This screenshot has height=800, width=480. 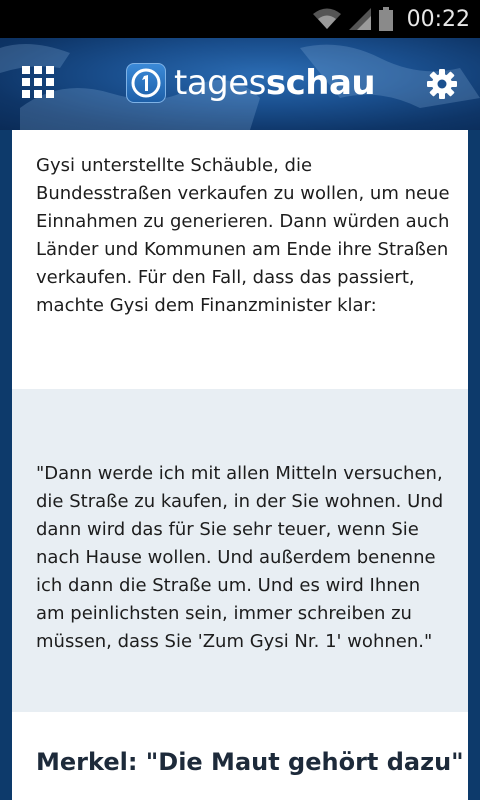 What do you see at coordinates (240, 19) in the screenshot?
I see `status-bar: 00:22` at bounding box center [240, 19].